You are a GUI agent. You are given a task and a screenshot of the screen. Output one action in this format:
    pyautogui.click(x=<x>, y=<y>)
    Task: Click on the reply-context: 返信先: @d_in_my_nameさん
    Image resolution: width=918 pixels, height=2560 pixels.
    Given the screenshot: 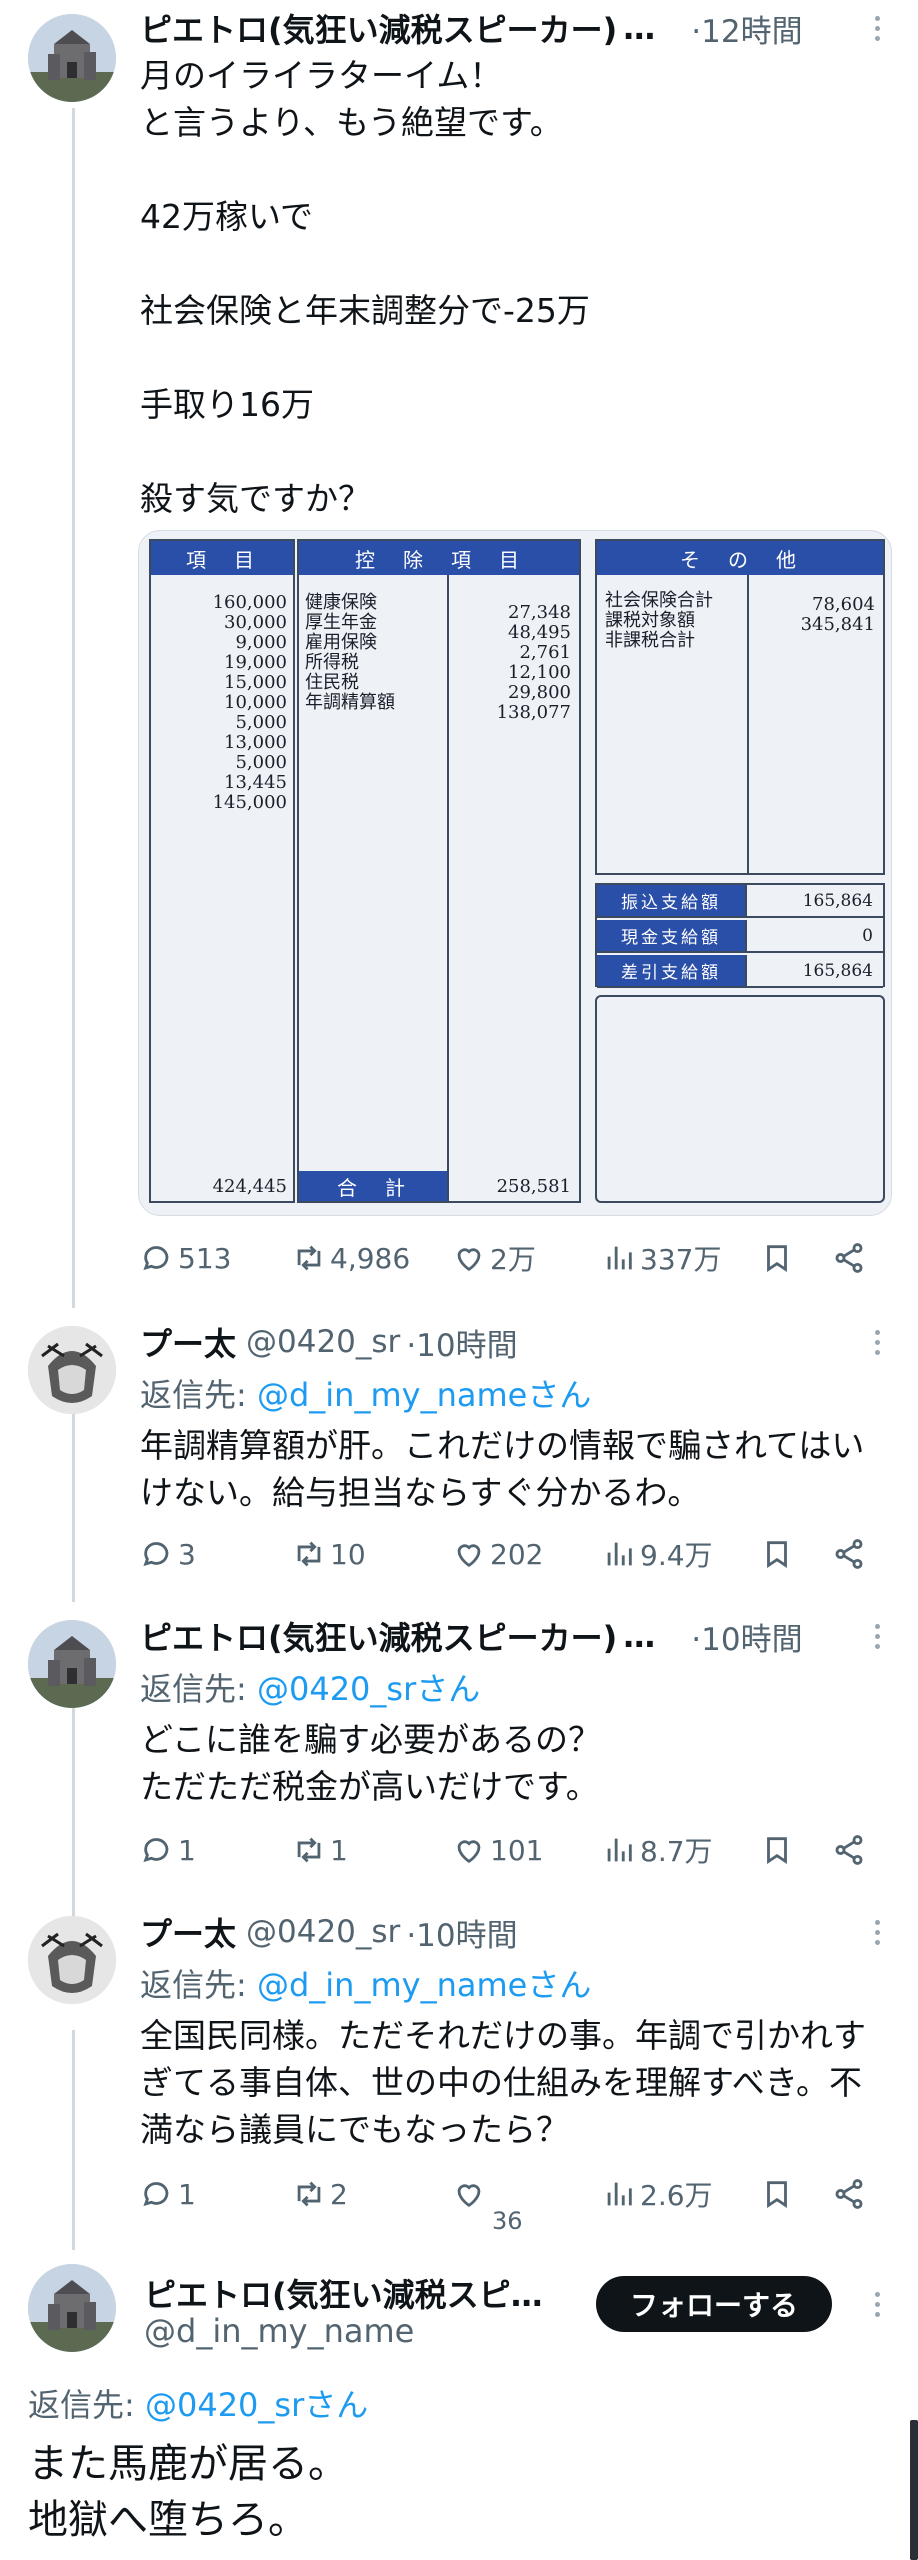 What is the action you would take?
    pyautogui.click(x=365, y=1983)
    